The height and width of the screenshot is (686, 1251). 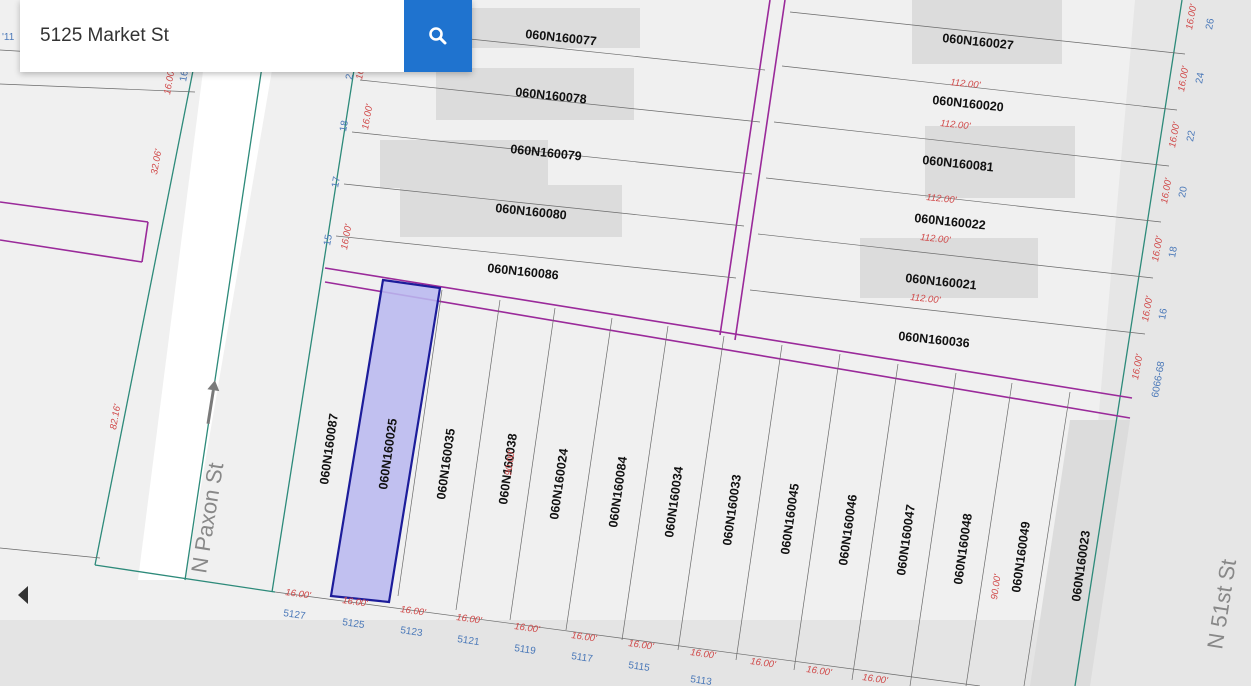 What do you see at coordinates (212, 36) in the screenshot?
I see `search-input` at bounding box center [212, 36].